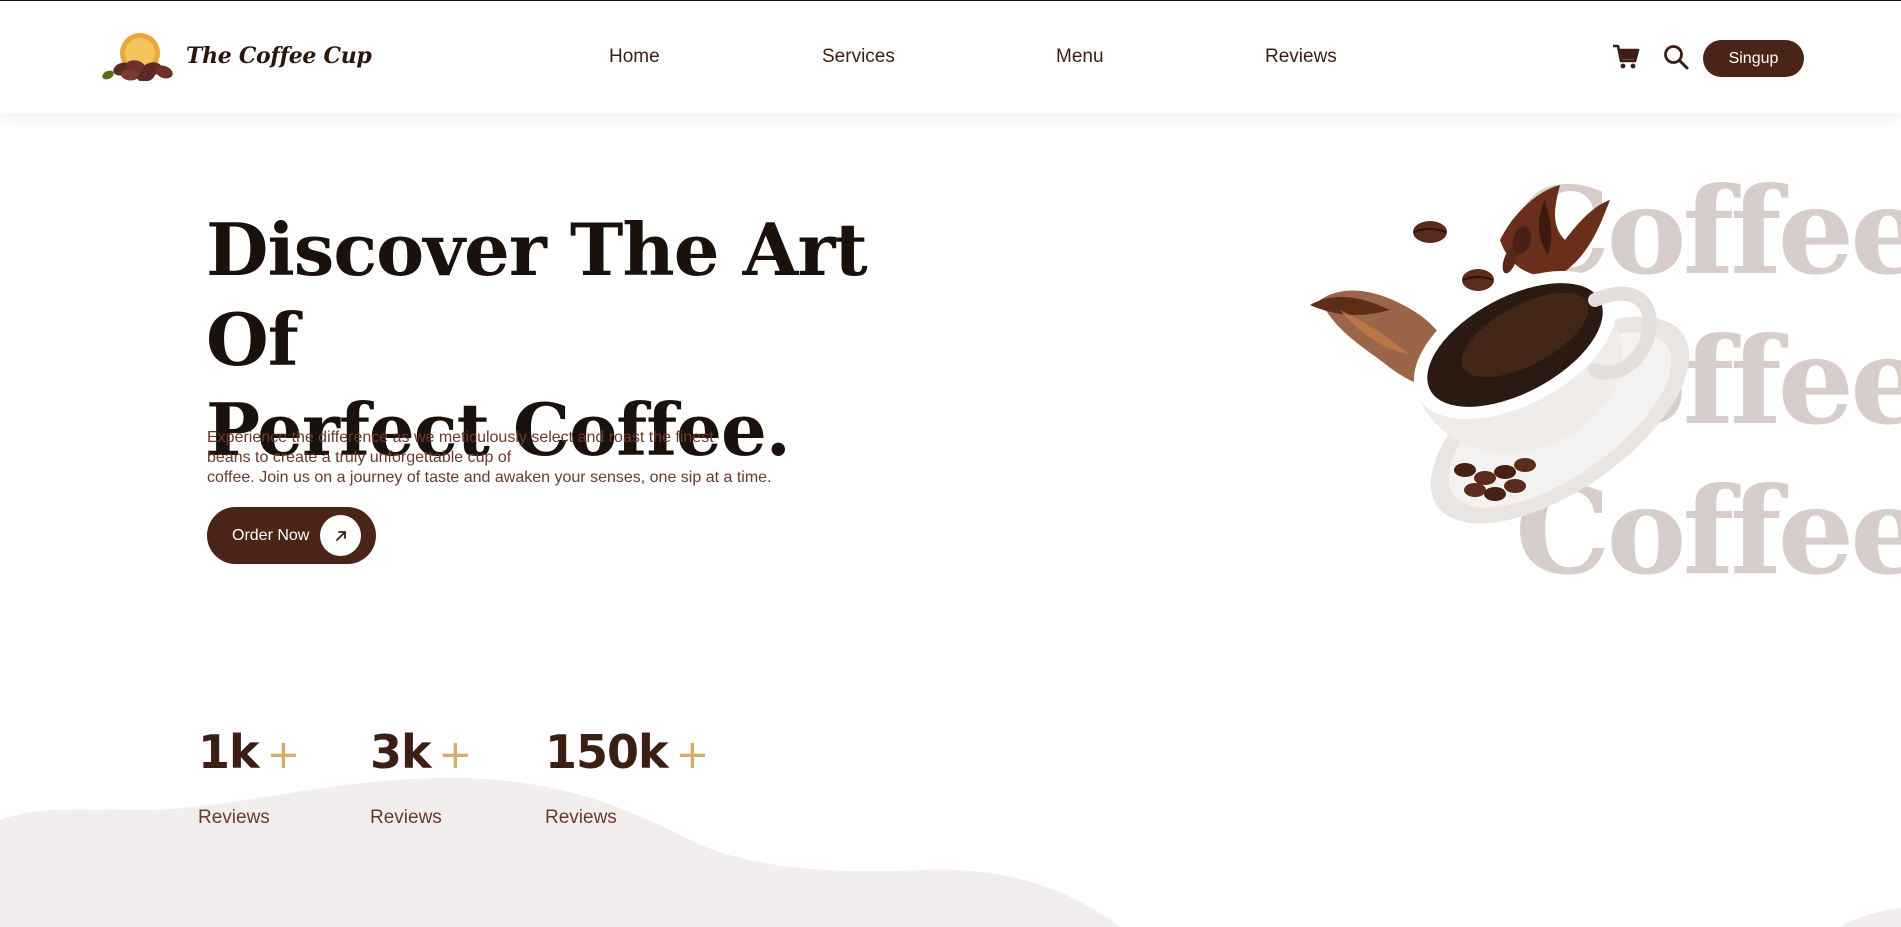 The height and width of the screenshot is (927, 1901). Describe the element at coordinates (340, 535) in the screenshot. I see `arrow-up-right-icon` at that location.